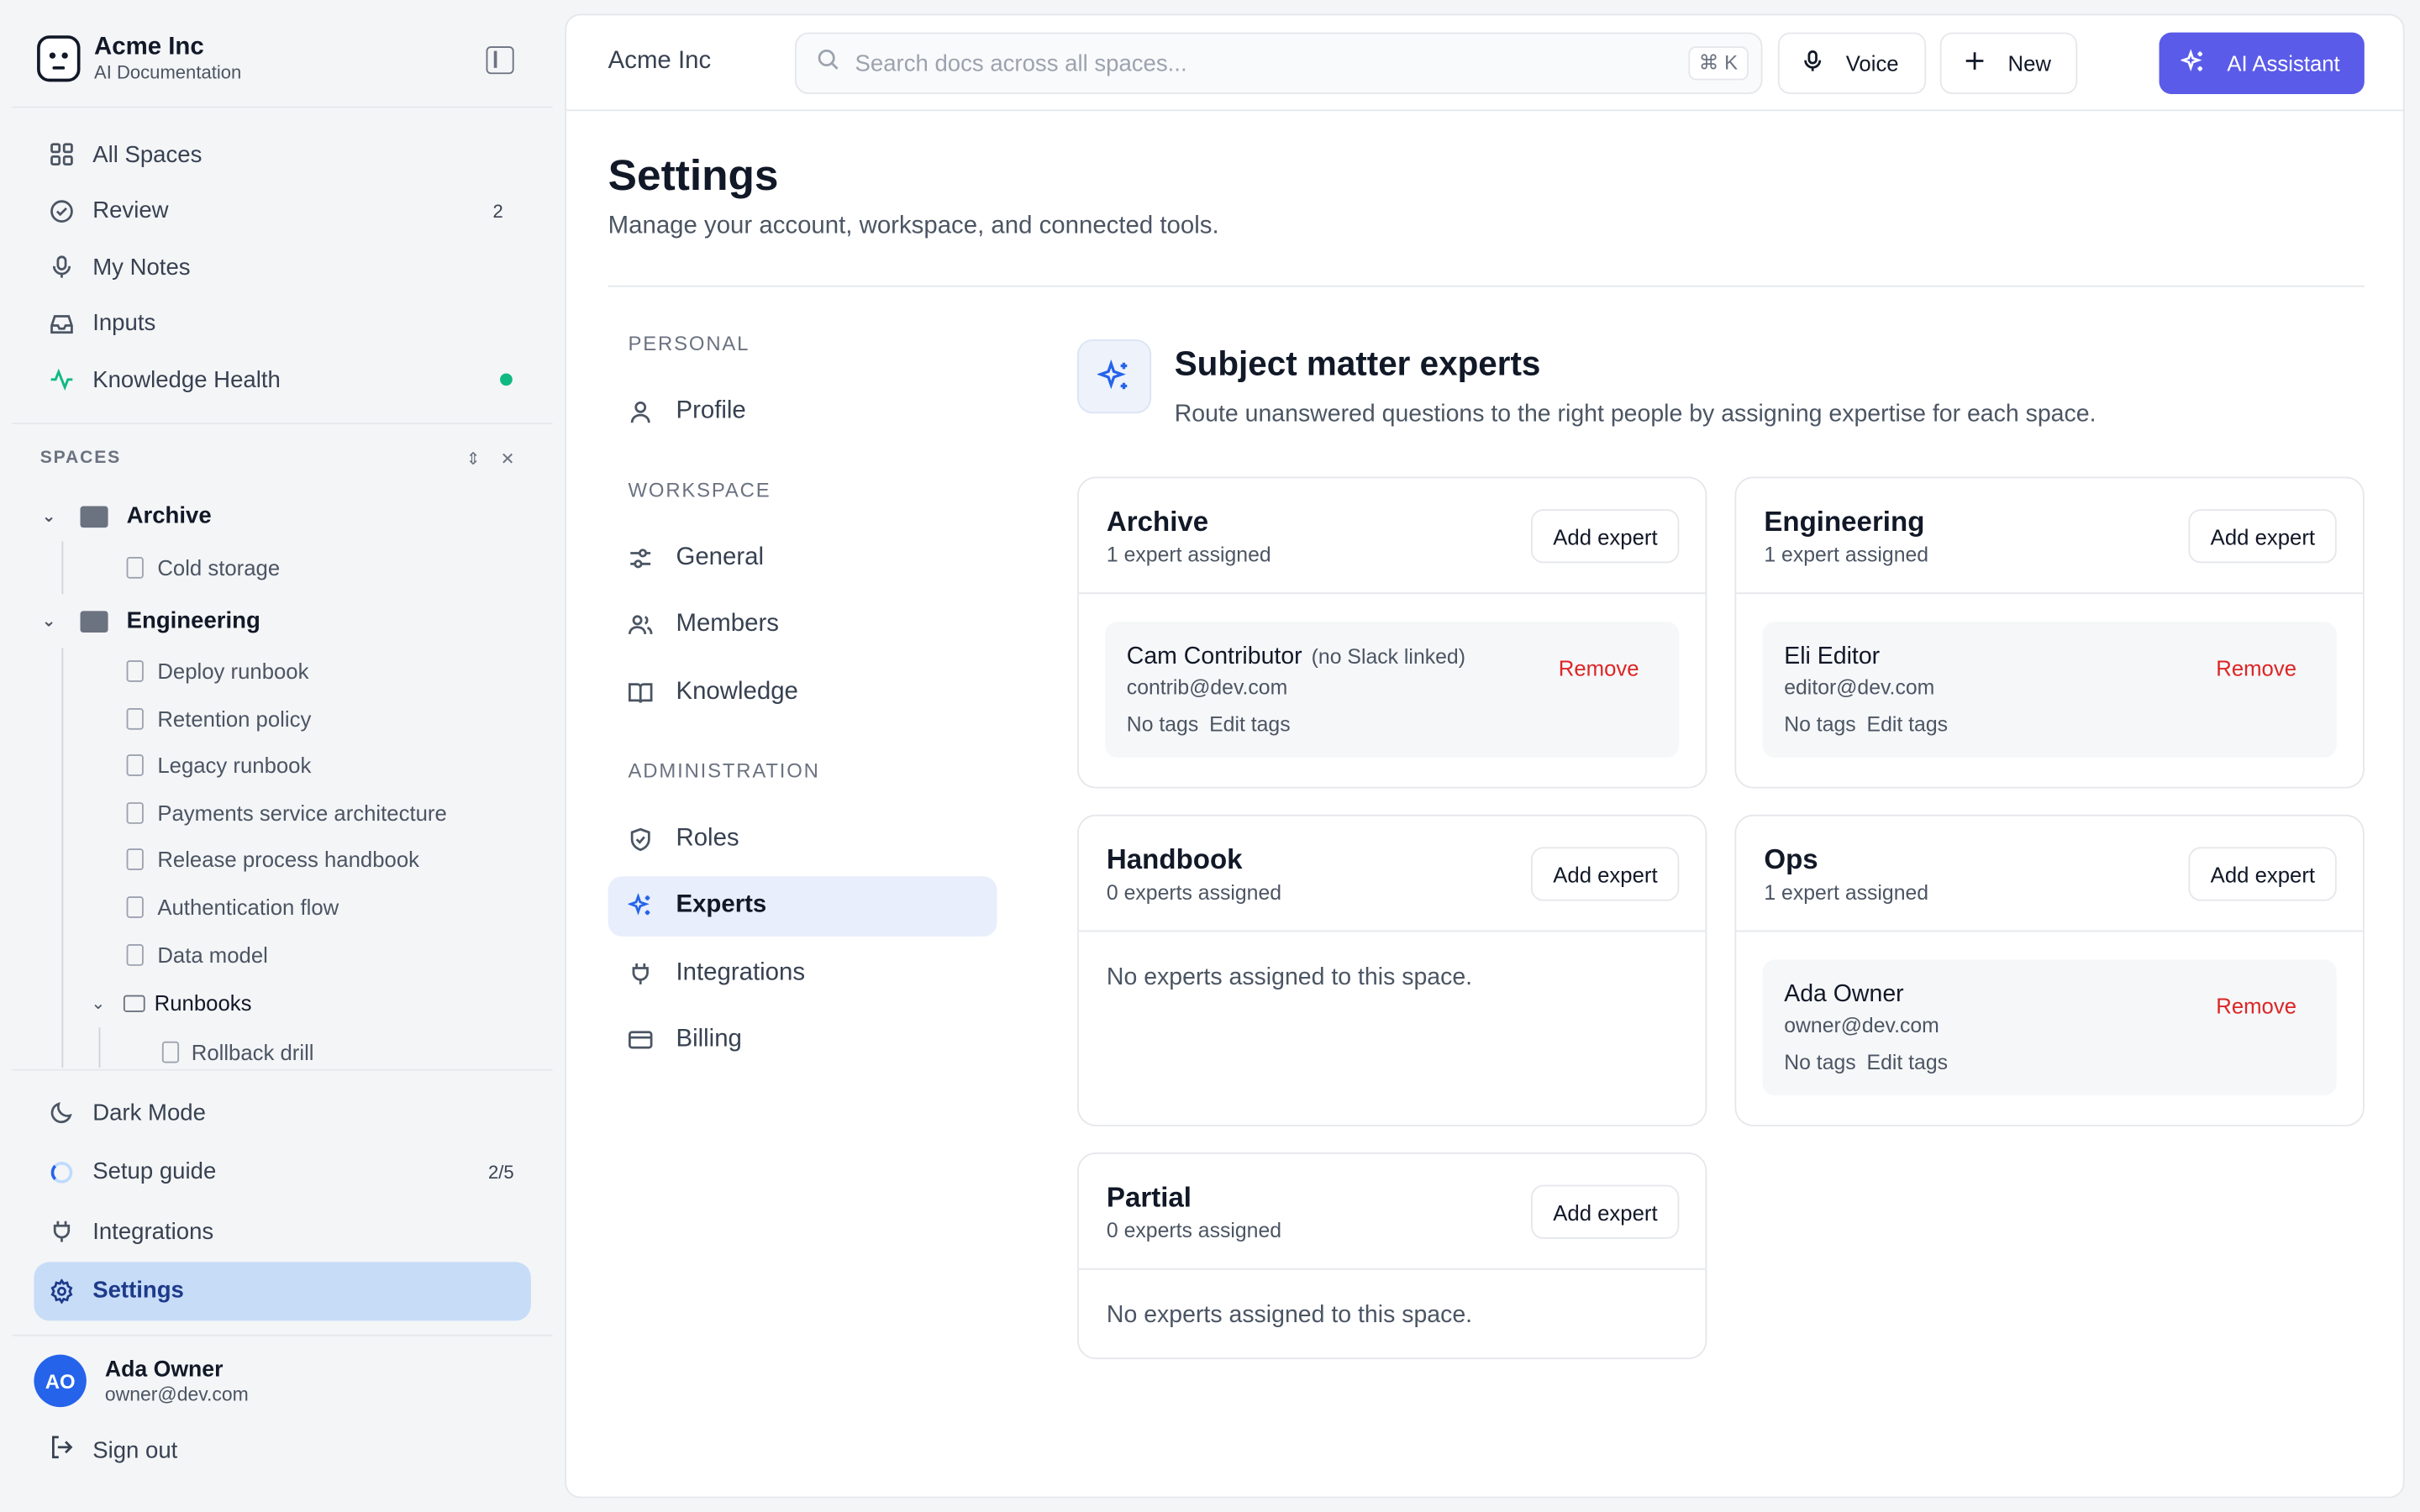 The height and width of the screenshot is (1512, 2420). Describe the element at coordinates (689, 343) in the screenshot. I see `group-personal: PERSONAL` at that location.